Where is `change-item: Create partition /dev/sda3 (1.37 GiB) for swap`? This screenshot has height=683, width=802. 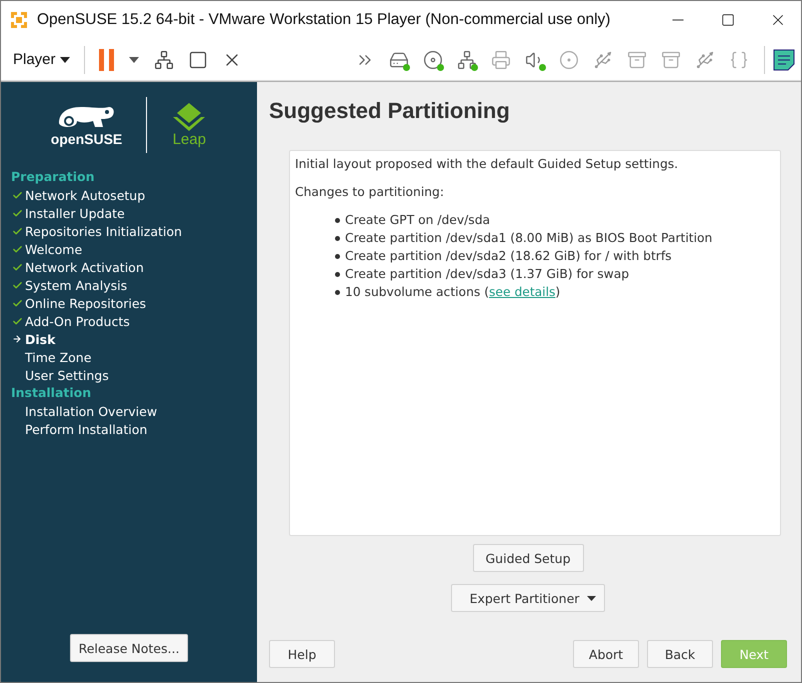 change-item: Create partition /dev/sda3 (1.37 GiB) for swap is located at coordinates (487, 274).